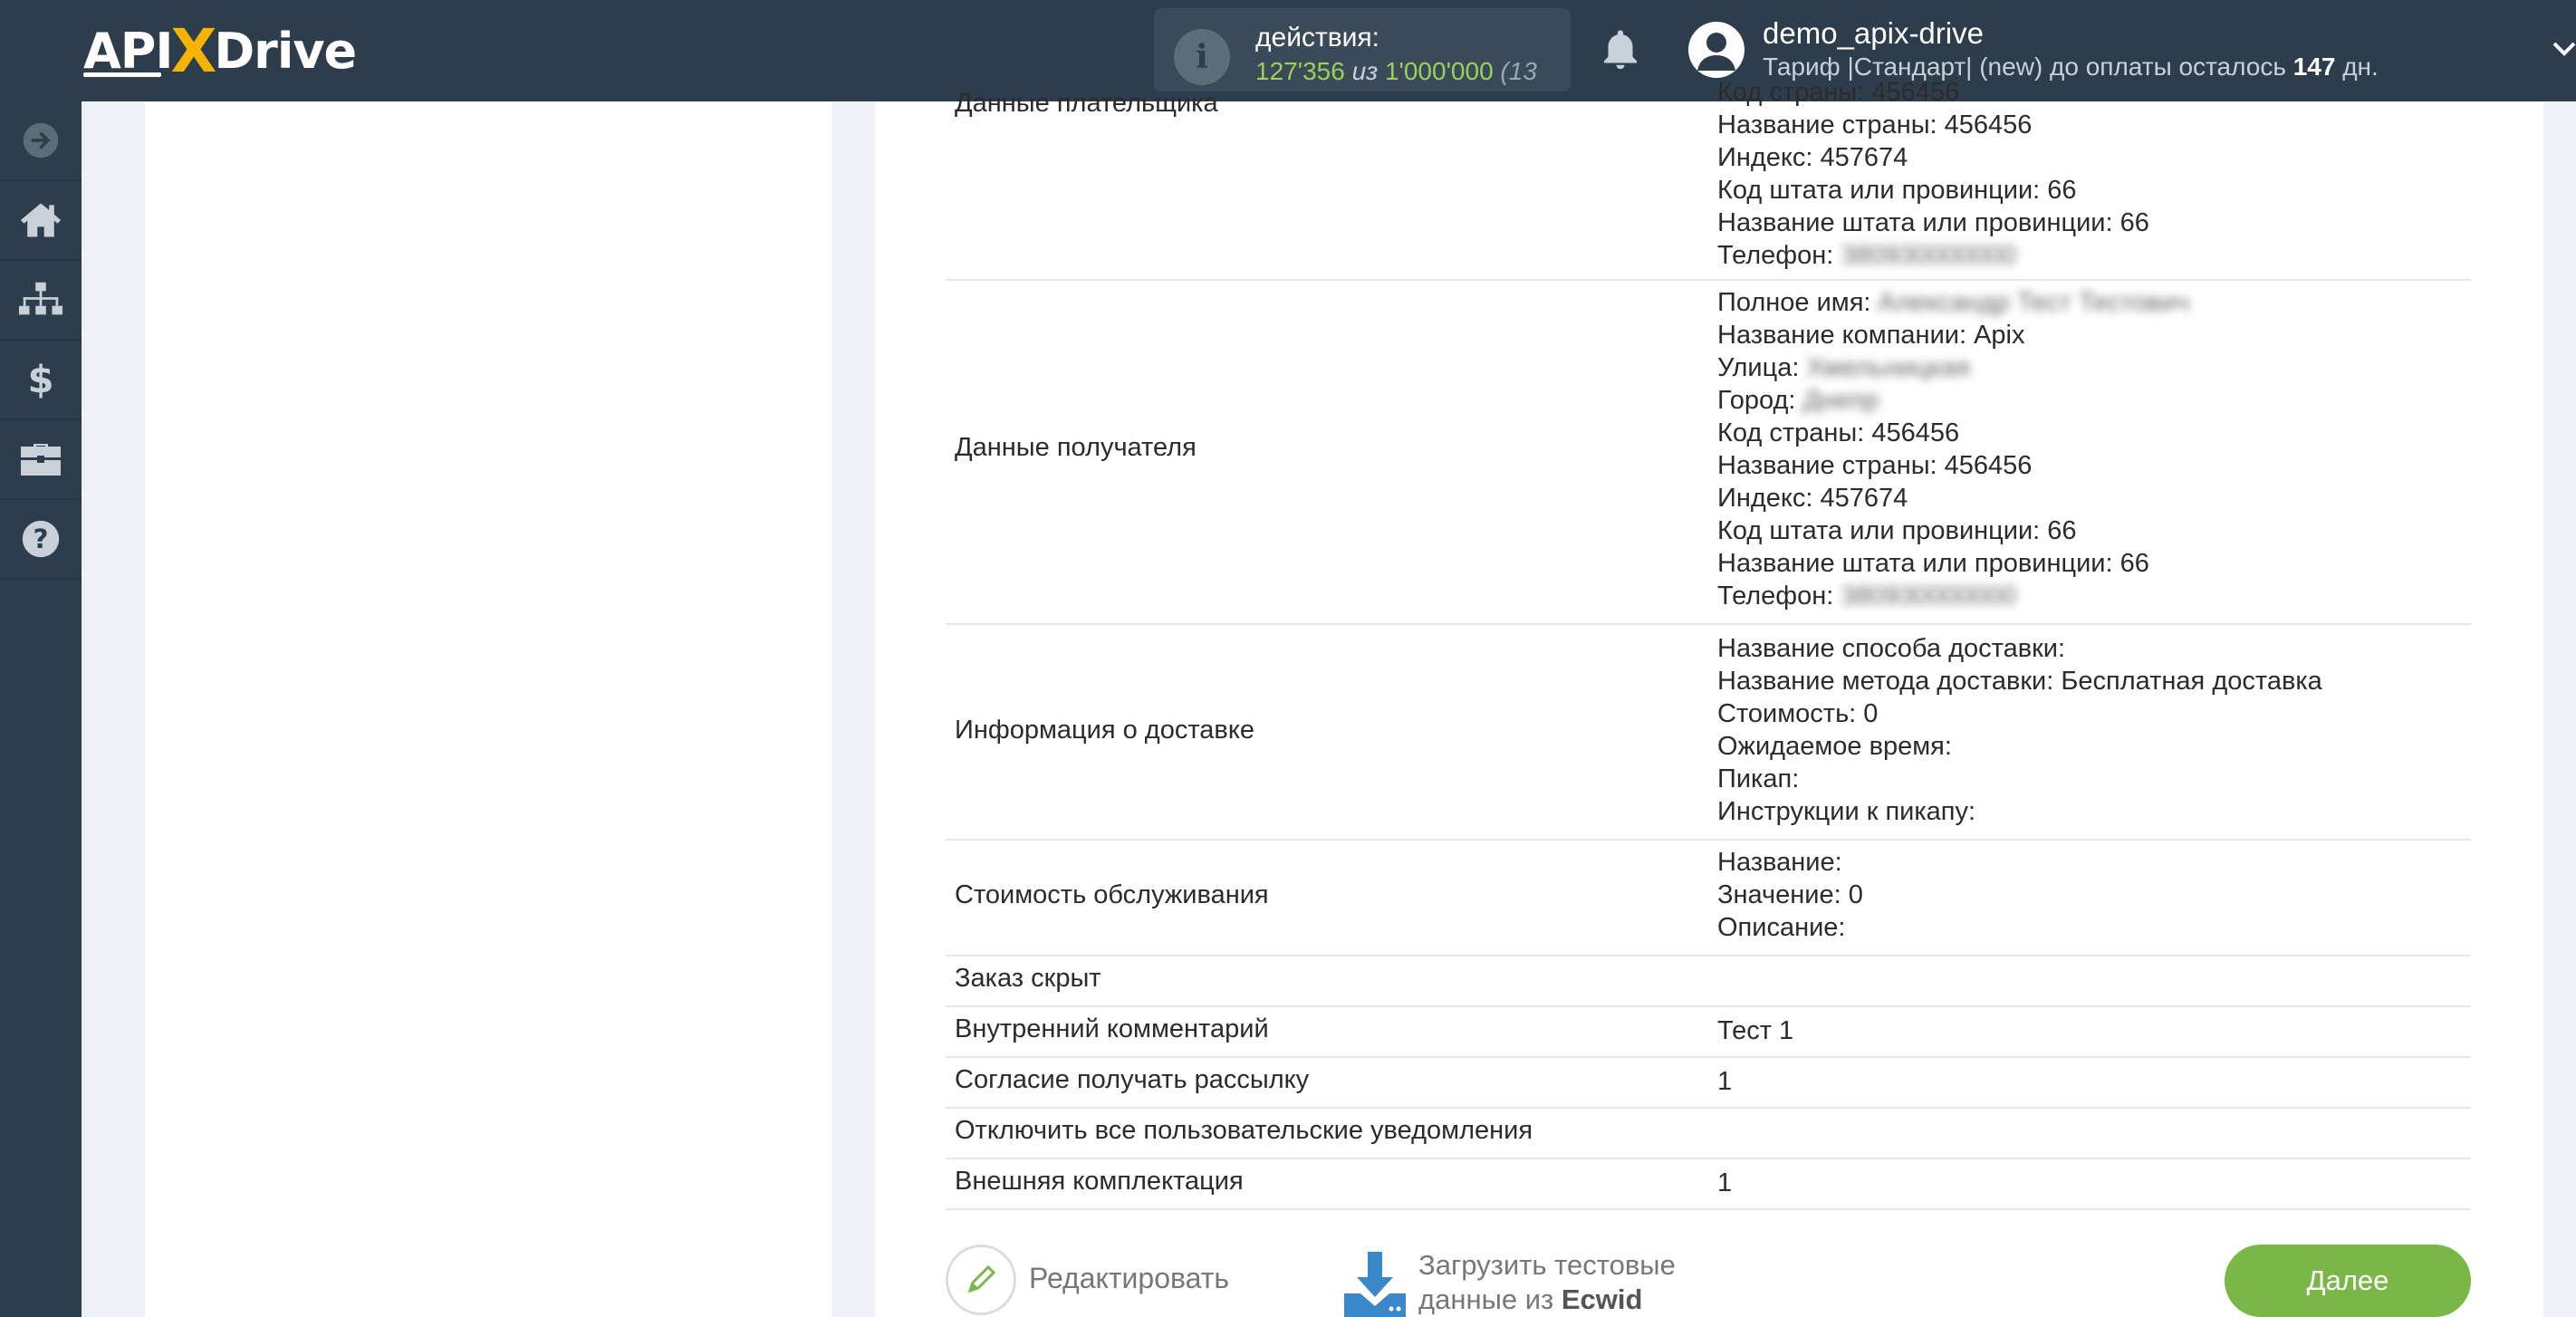 The height and width of the screenshot is (1317, 2576). I want to click on next-button: Далее, so click(2348, 1281).